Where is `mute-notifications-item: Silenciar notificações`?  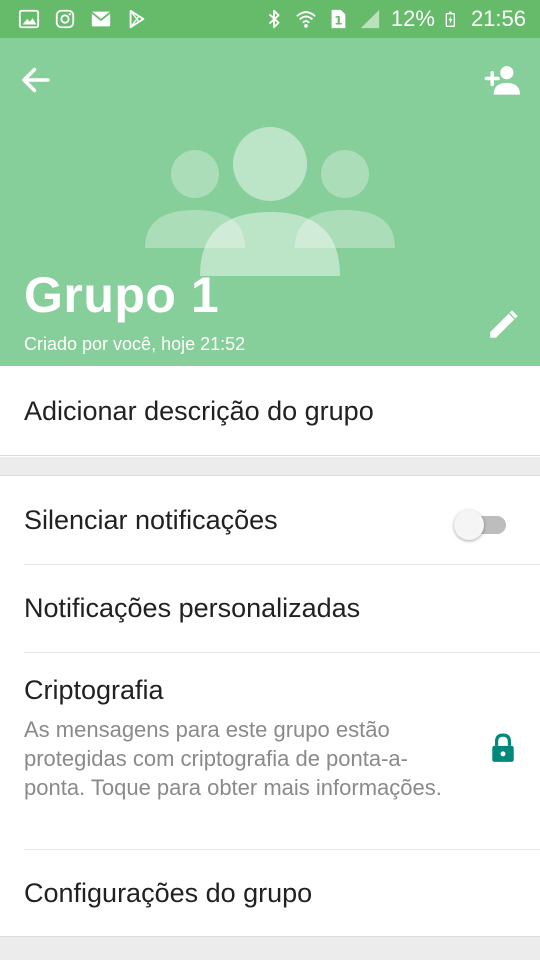
mute-notifications-item: Silenciar notificações is located at coordinates (270, 520).